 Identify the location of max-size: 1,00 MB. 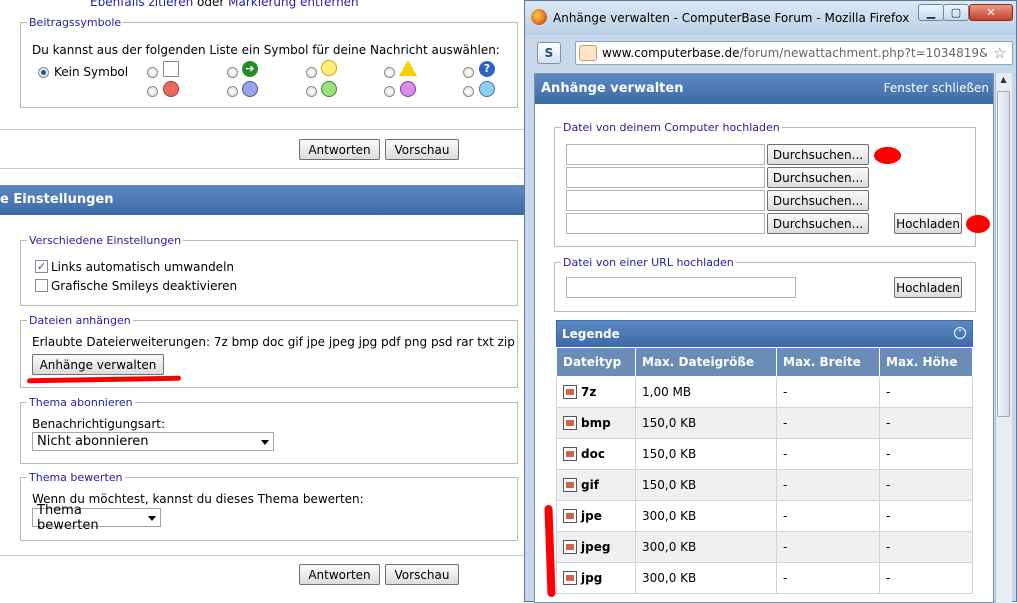
(706, 392).